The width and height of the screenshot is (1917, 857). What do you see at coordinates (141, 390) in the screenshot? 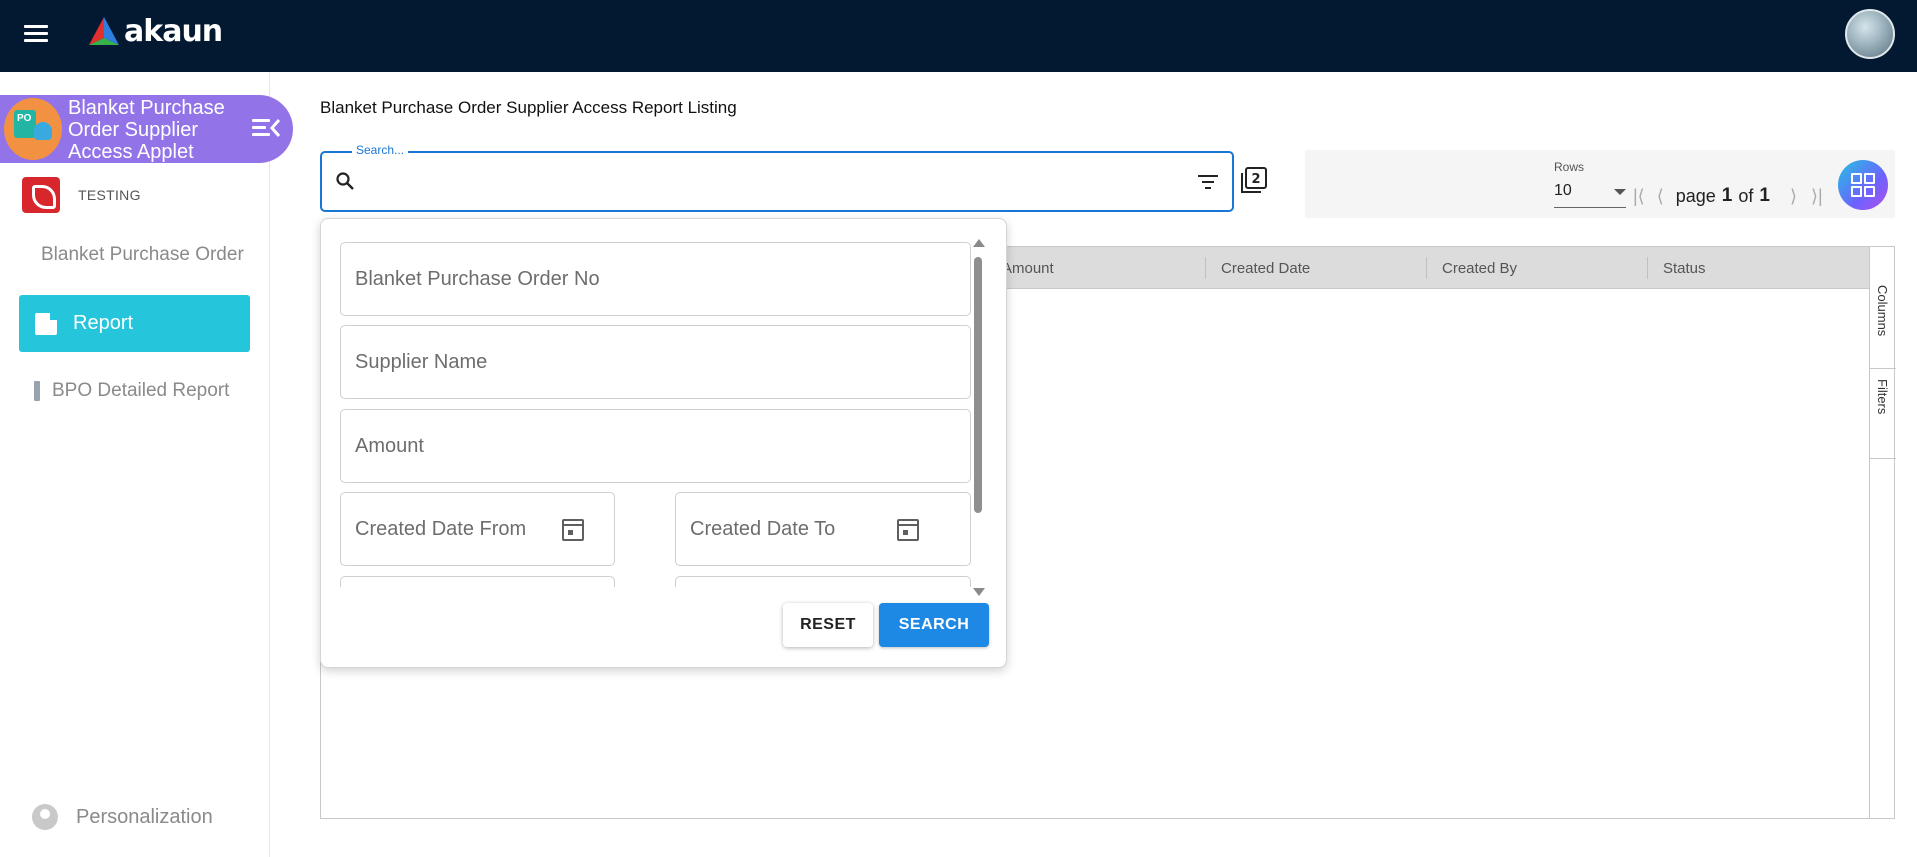
I see `sidebar-item-label: BPO Detailed Report` at bounding box center [141, 390].